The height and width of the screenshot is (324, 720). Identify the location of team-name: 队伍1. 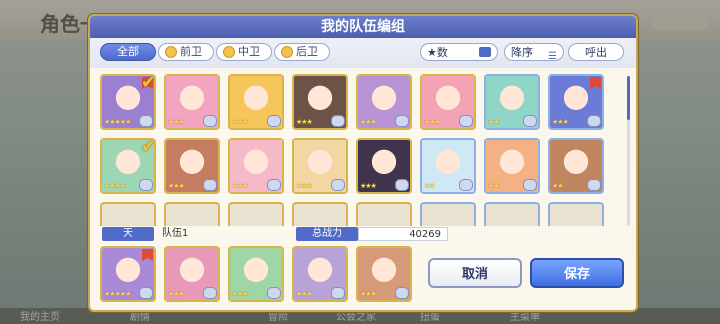
(175, 233).